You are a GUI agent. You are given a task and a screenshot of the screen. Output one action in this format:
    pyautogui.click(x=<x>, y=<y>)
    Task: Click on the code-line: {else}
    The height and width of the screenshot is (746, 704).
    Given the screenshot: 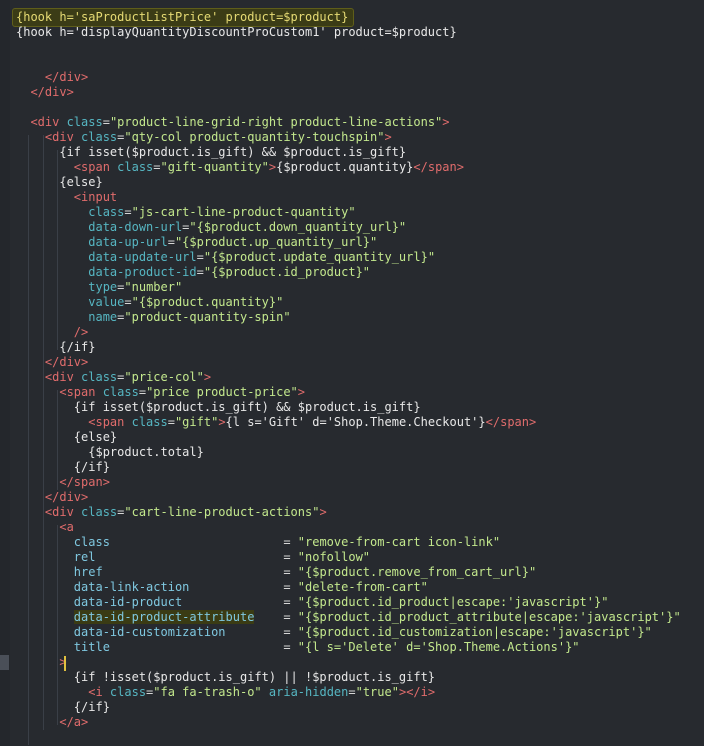 What is the action you would take?
    pyautogui.click(x=66, y=437)
    